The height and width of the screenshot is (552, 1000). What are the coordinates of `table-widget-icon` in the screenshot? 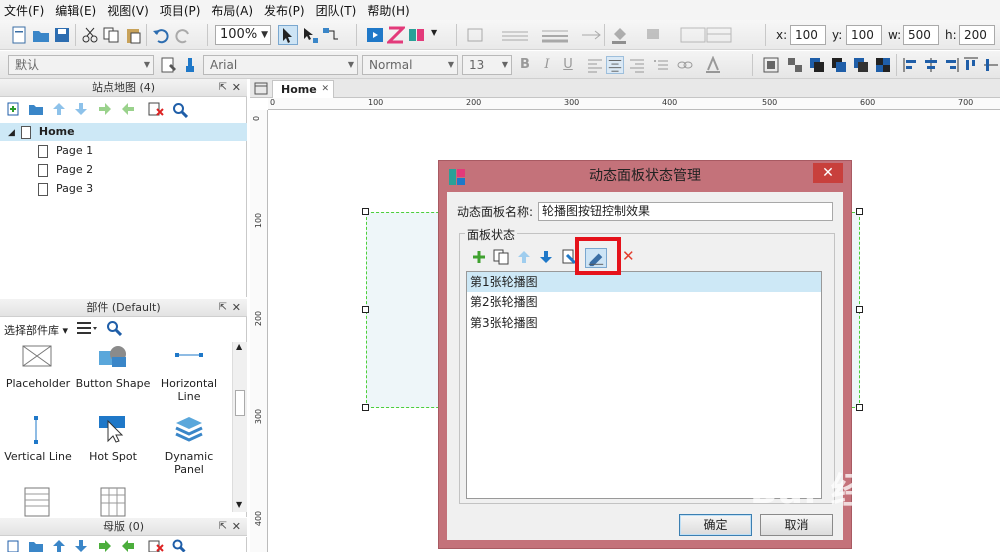 It's located at (37, 502).